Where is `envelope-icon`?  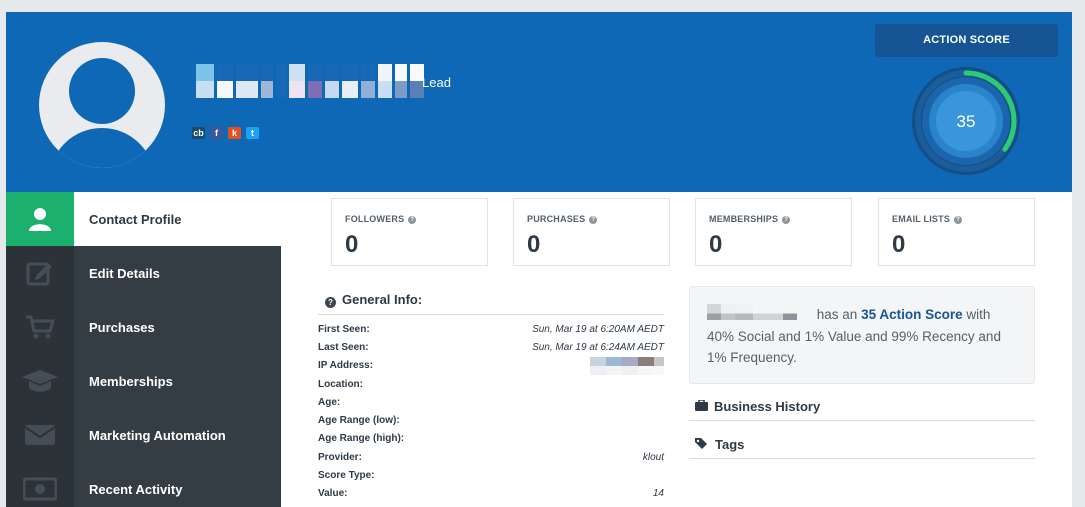
envelope-icon is located at coordinates (40, 435).